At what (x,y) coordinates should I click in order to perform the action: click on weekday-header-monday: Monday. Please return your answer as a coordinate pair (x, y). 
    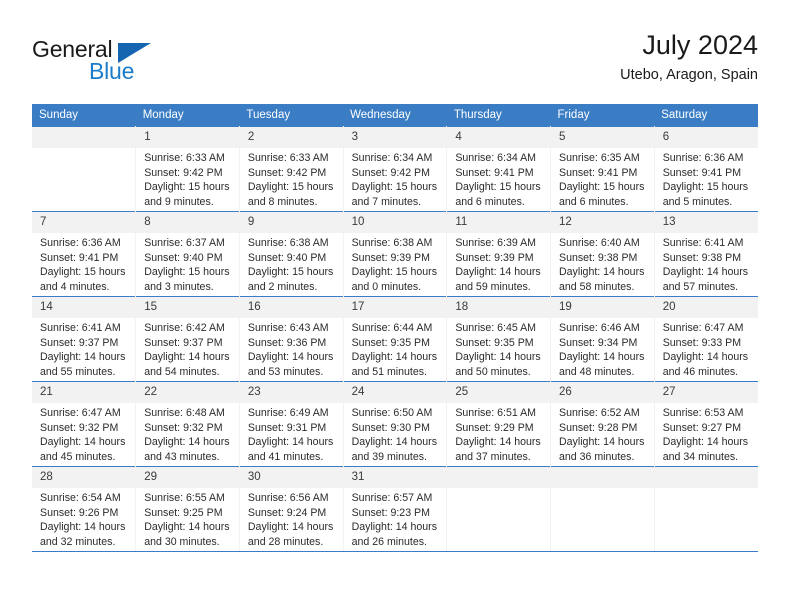
    Looking at the image, I should click on (187, 115).